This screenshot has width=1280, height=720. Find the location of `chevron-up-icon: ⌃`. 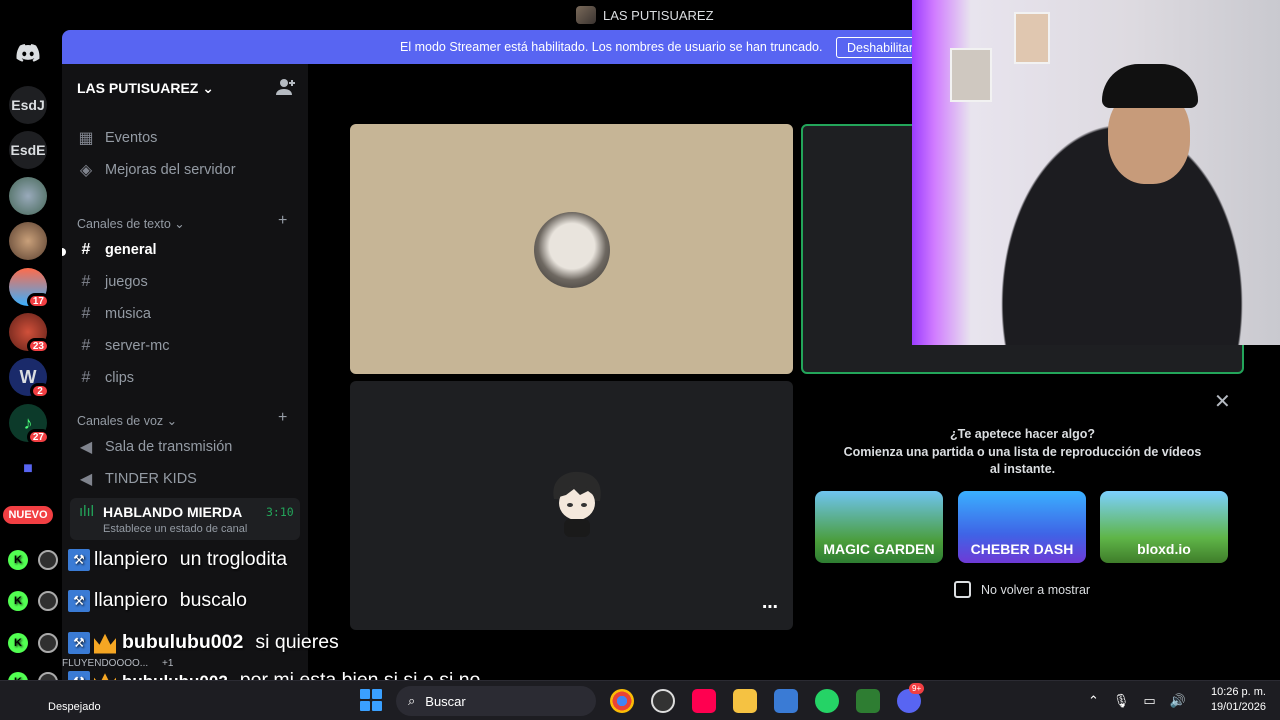

chevron-up-icon: ⌃ is located at coordinates (1093, 701).